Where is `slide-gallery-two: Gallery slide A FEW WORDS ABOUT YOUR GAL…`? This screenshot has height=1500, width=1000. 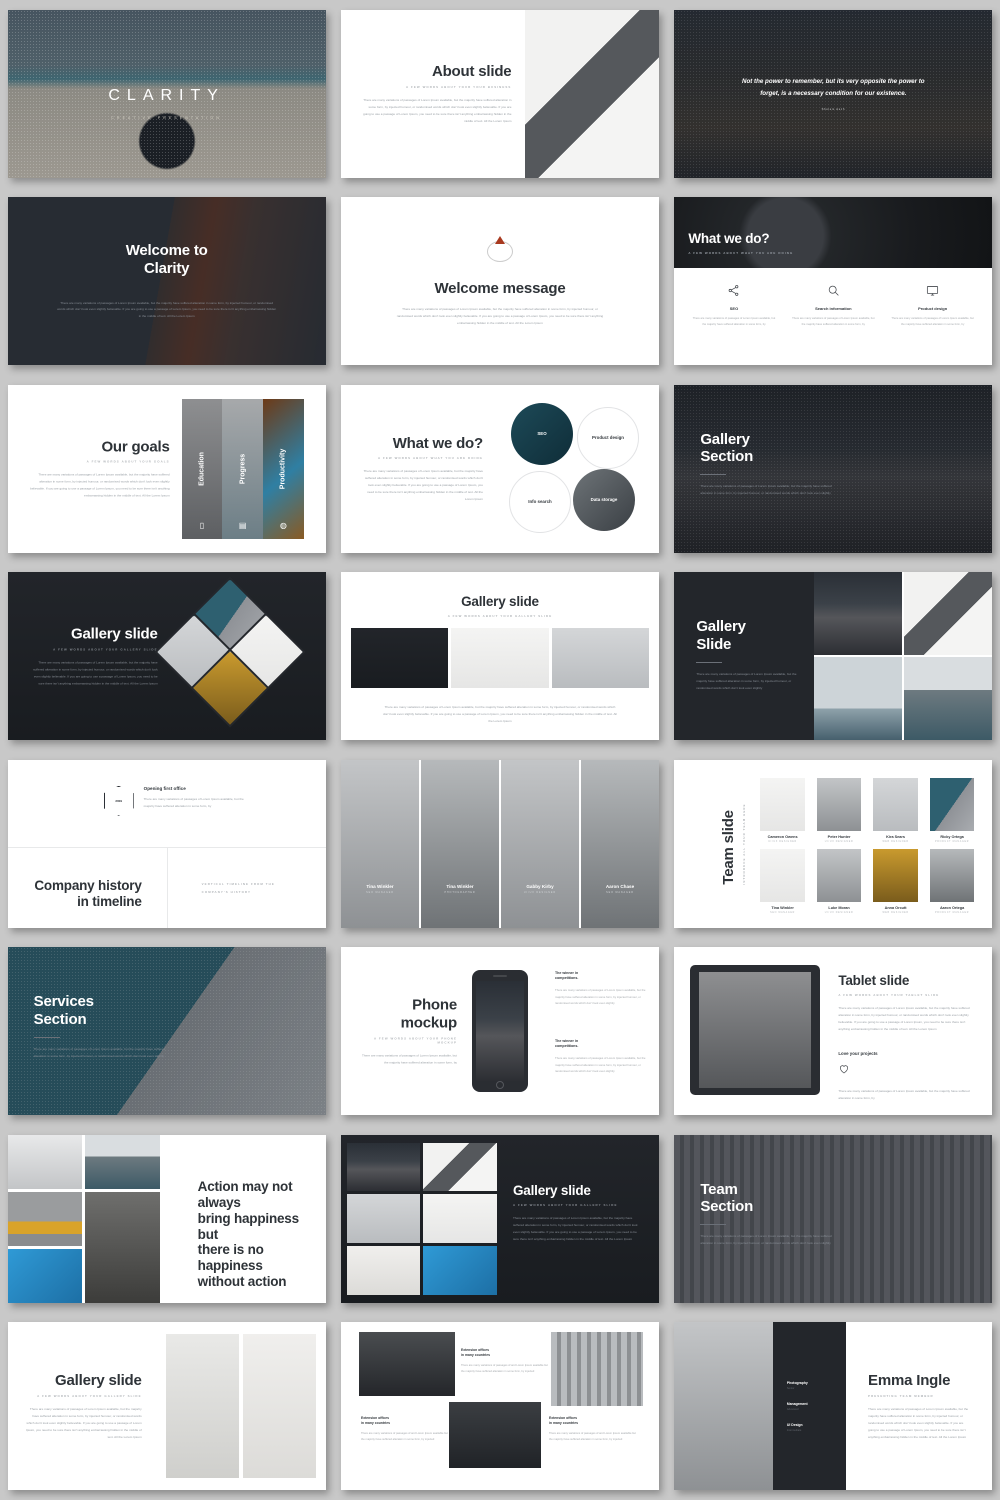 slide-gallery-two: Gallery slide A FEW WORDS ABOUT YOUR GAL… is located at coordinates (166, 1406).